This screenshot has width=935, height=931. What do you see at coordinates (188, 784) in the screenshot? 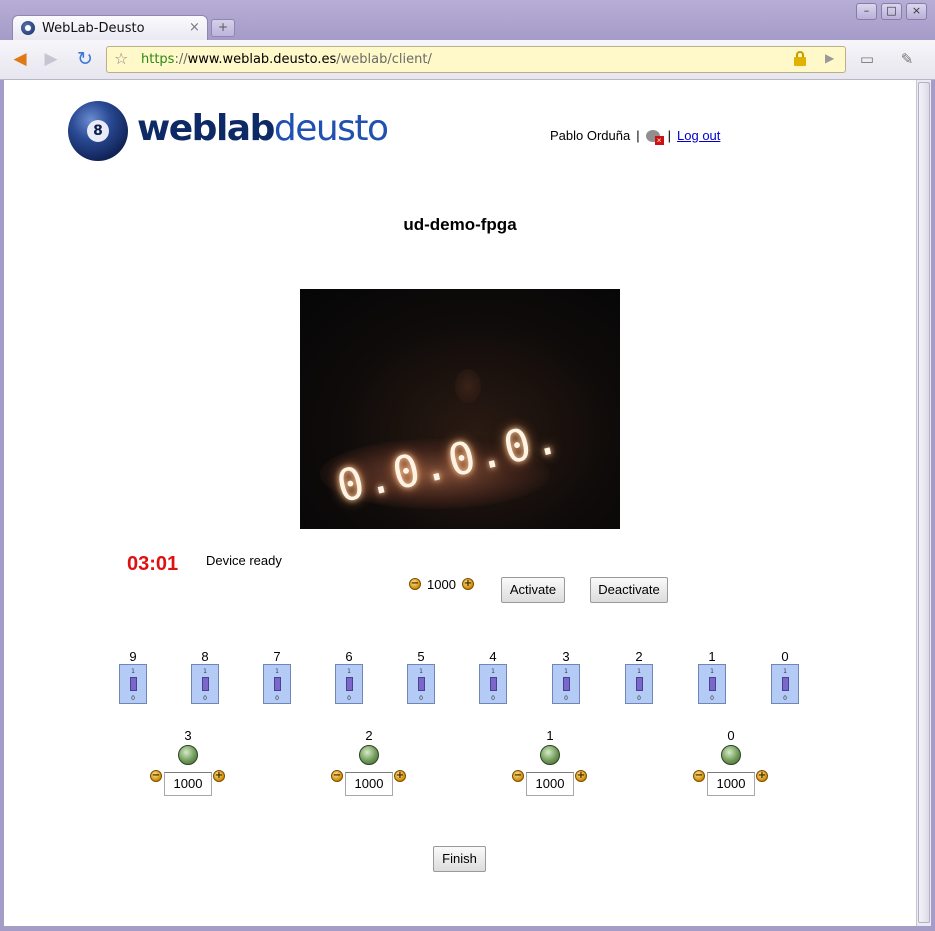
I see `led-3-value-field: 1000` at bounding box center [188, 784].